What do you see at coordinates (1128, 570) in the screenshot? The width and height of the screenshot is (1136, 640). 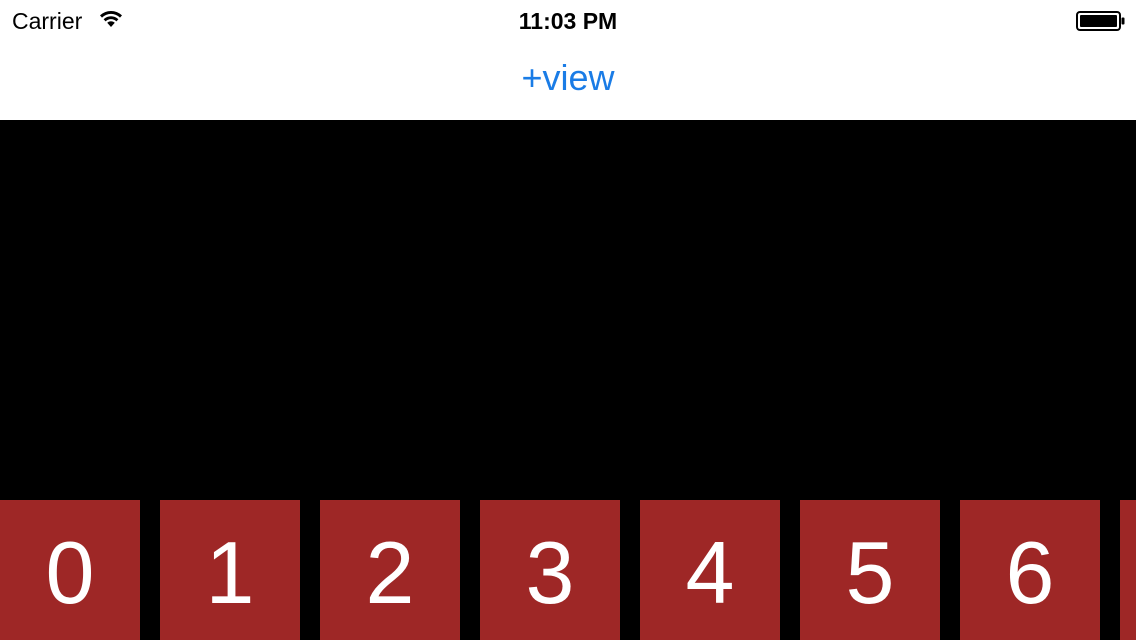 I see `tile-7-partial` at bounding box center [1128, 570].